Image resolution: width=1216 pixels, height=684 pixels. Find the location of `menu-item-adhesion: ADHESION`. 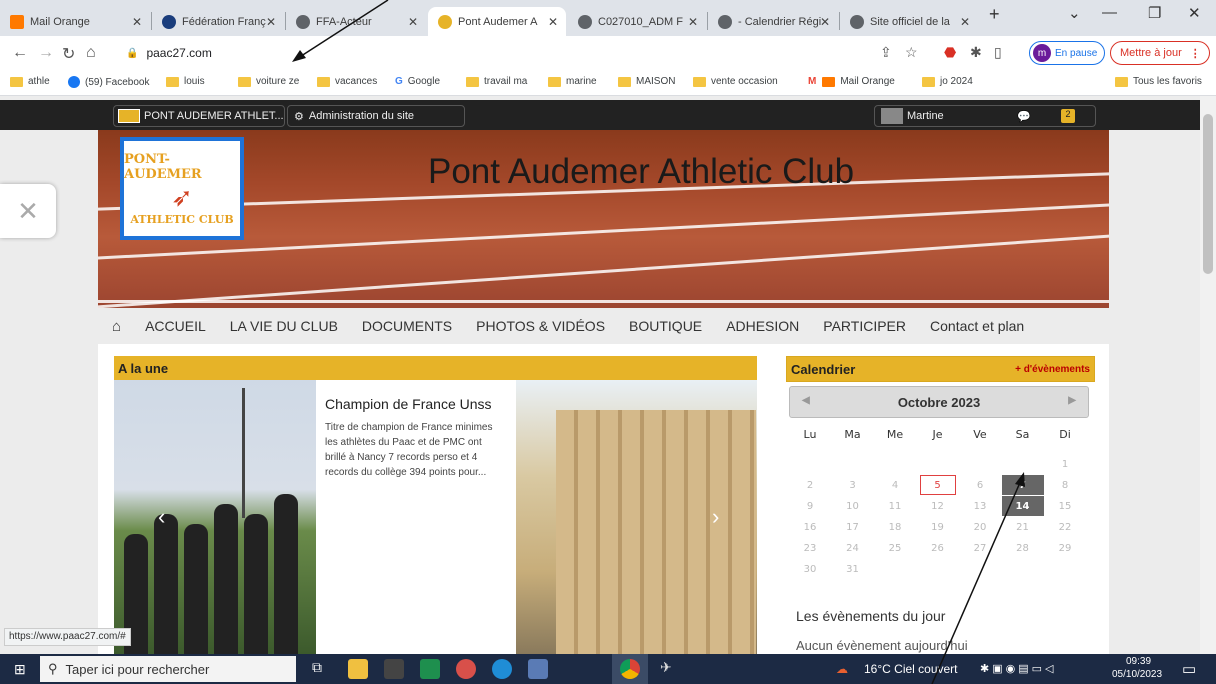

menu-item-adhesion: ADHESION is located at coordinates (762, 326).